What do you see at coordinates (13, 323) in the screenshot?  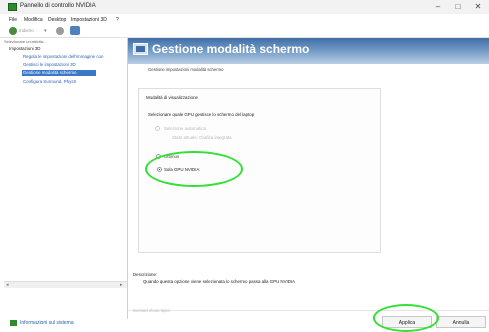 I see `system-info-icon` at bounding box center [13, 323].